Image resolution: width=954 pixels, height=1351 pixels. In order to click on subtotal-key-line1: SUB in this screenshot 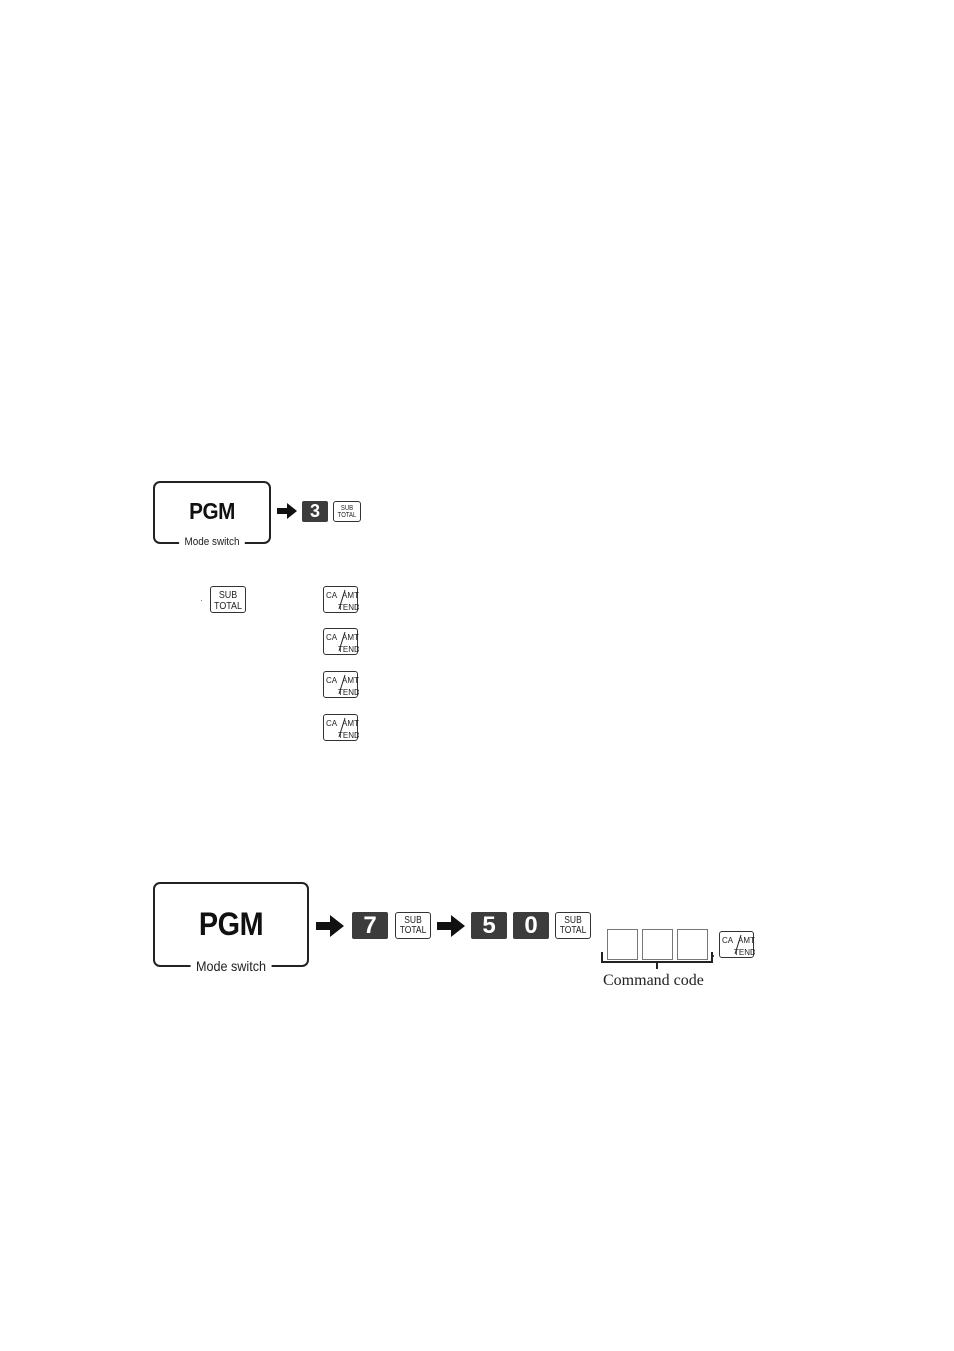, I will do `click(347, 508)`.